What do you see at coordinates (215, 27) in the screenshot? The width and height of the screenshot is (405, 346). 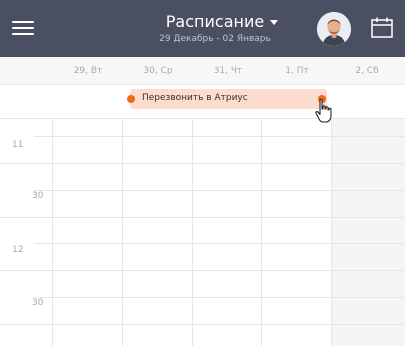 I see `schedule-title-dropdown: Расписание 29 Декабрь - 02 Январь` at bounding box center [215, 27].